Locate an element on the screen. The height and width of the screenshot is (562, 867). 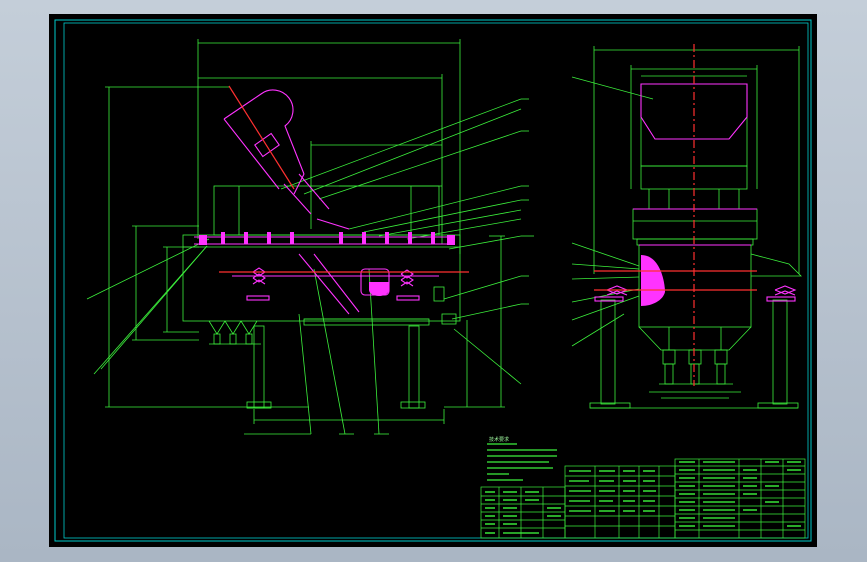
technical-notes is located at coordinates (522, 462).